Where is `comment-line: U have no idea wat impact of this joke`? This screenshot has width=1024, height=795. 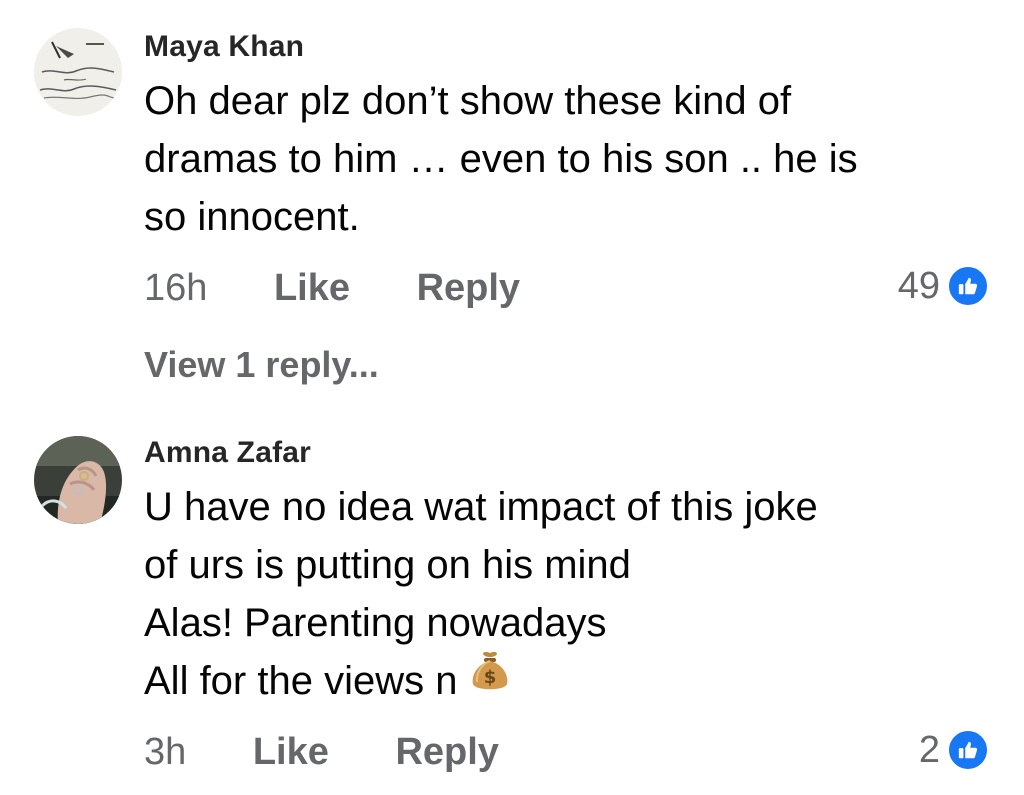
comment-line: U have no idea wat impact of this joke is located at coordinates (481, 507).